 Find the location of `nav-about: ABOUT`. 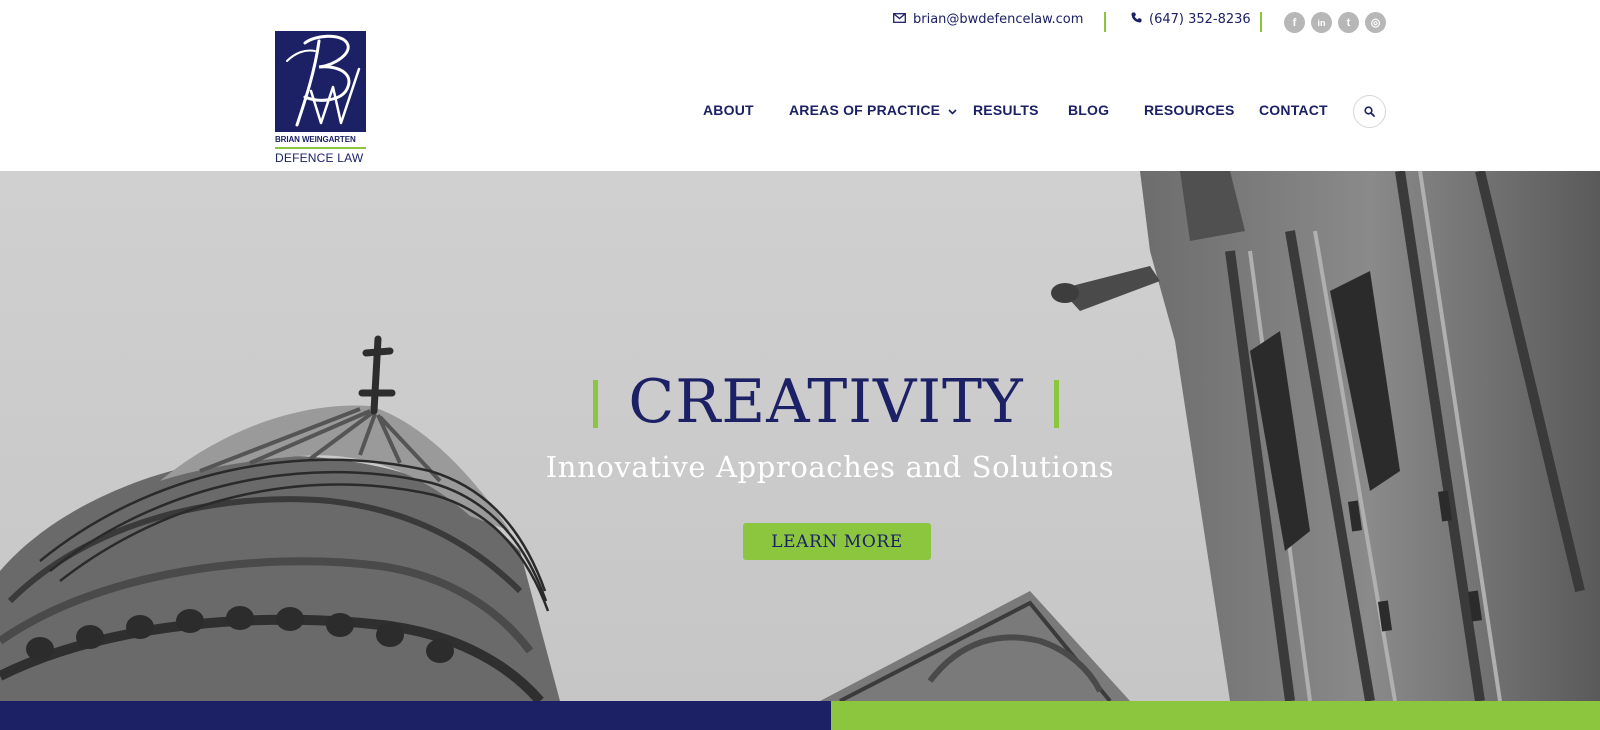

nav-about: ABOUT is located at coordinates (728, 110).